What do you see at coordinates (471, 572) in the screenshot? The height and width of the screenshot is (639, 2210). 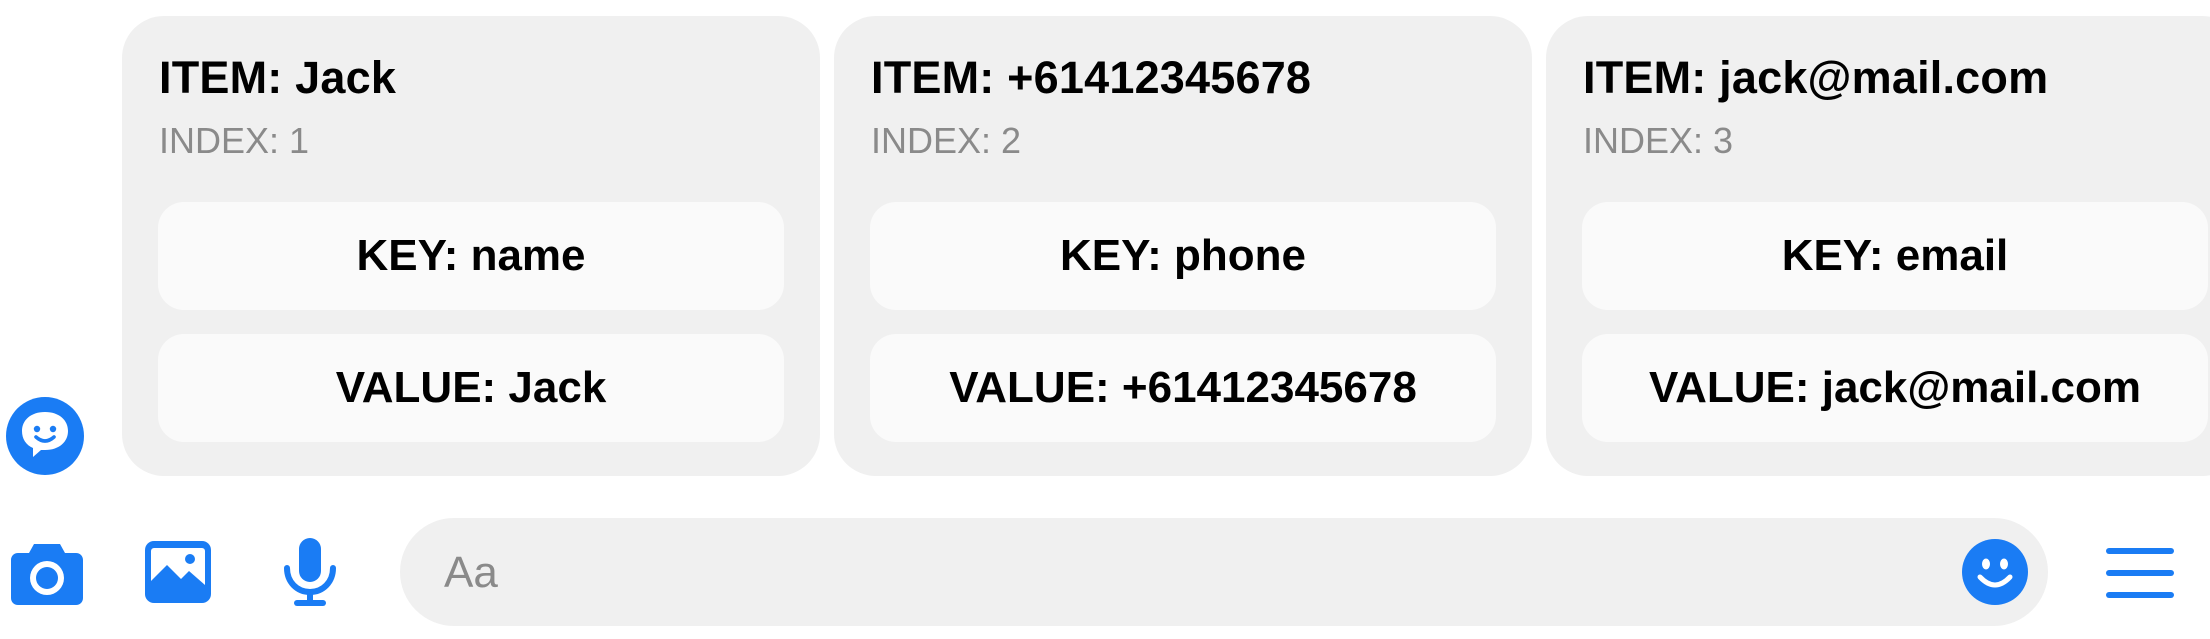 I see `message-input-placeholder: Aa` at bounding box center [471, 572].